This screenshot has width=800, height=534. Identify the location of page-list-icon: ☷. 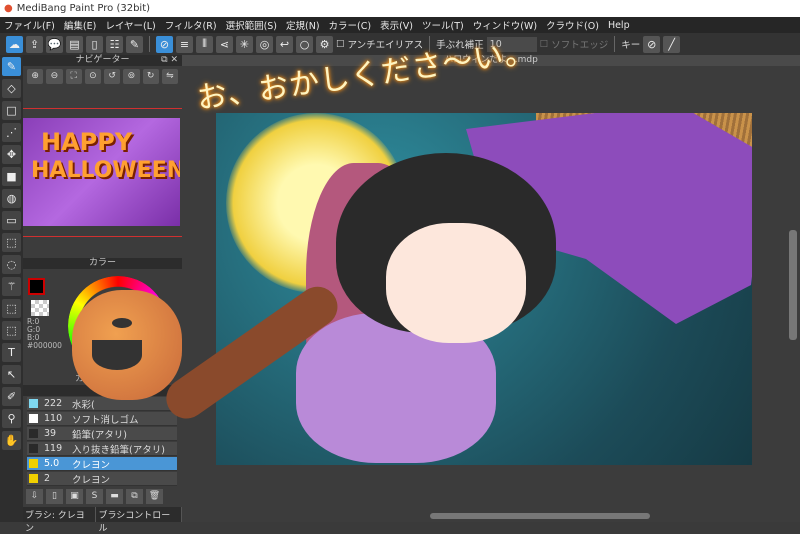
(114, 44).